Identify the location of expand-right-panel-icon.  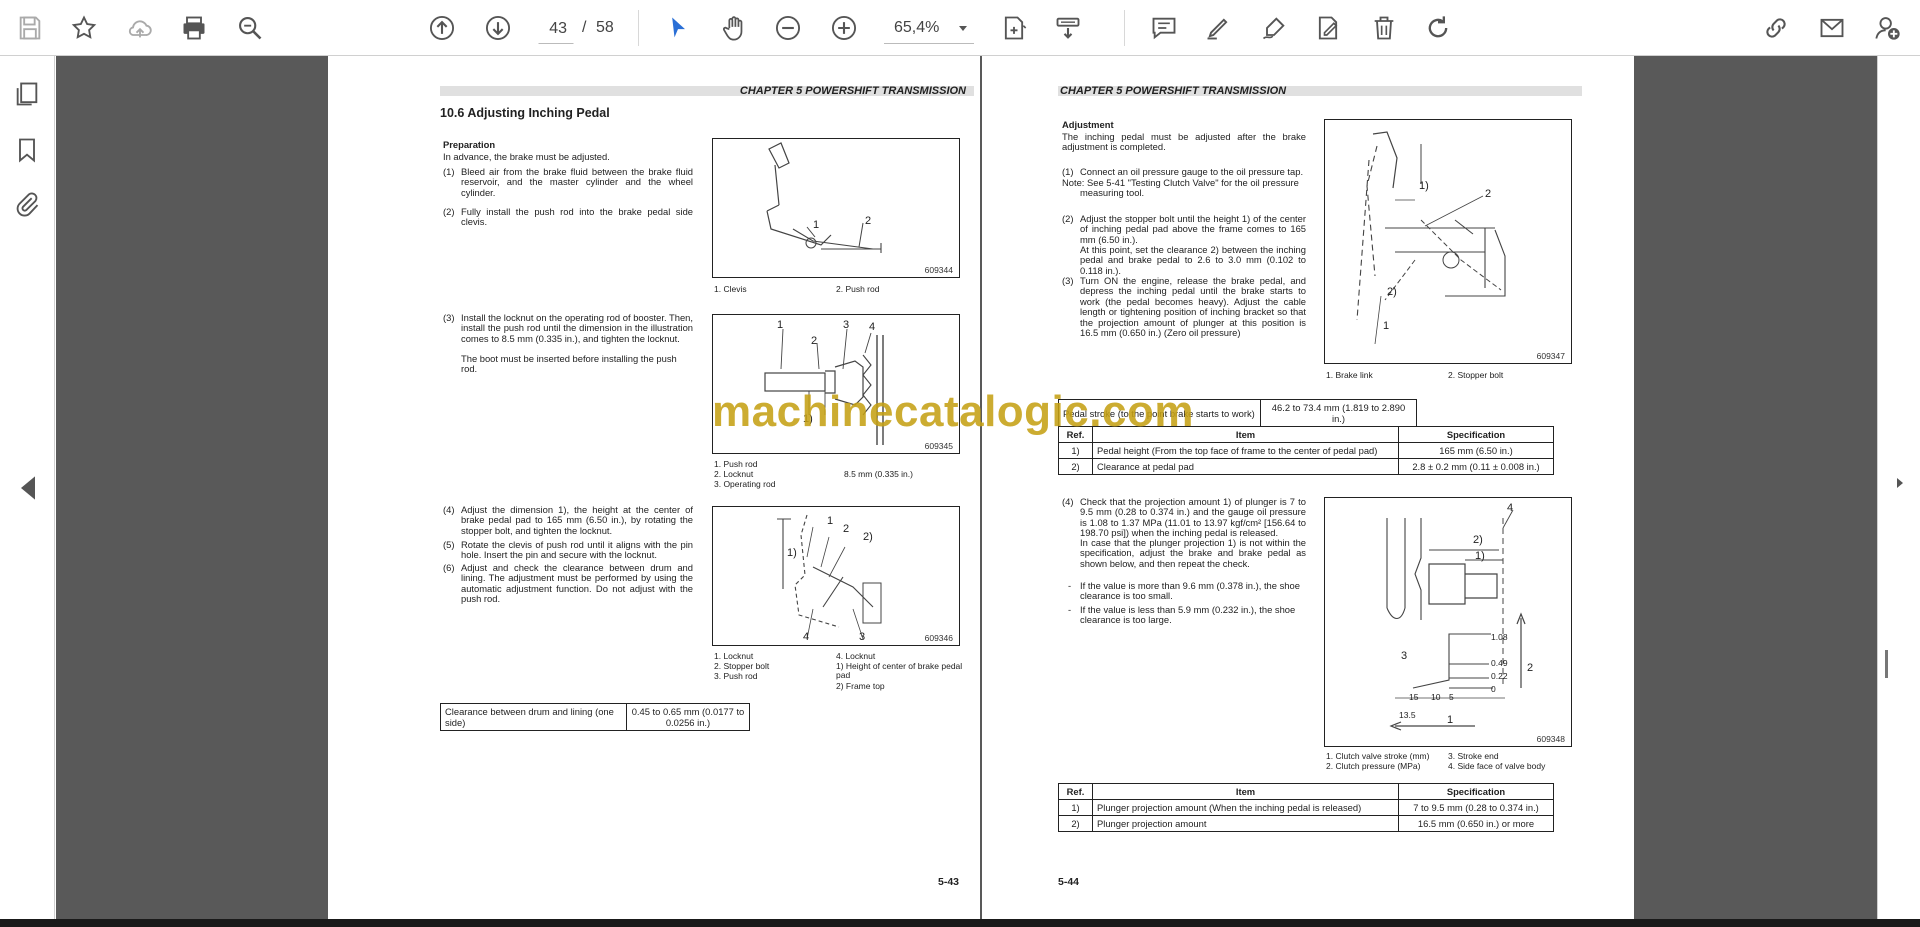
(1900, 482).